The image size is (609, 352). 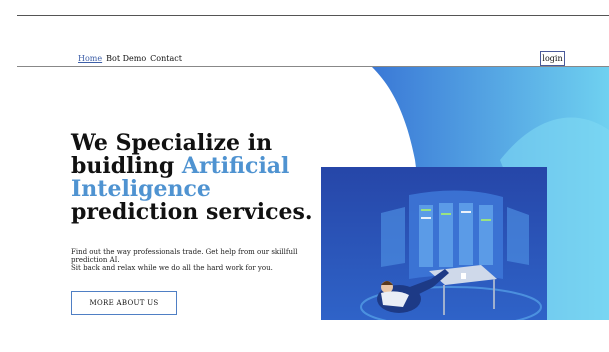 What do you see at coordinates (463, 276) in the screenshot?
I see `coffee-cup` at bounding box center [463, 276].